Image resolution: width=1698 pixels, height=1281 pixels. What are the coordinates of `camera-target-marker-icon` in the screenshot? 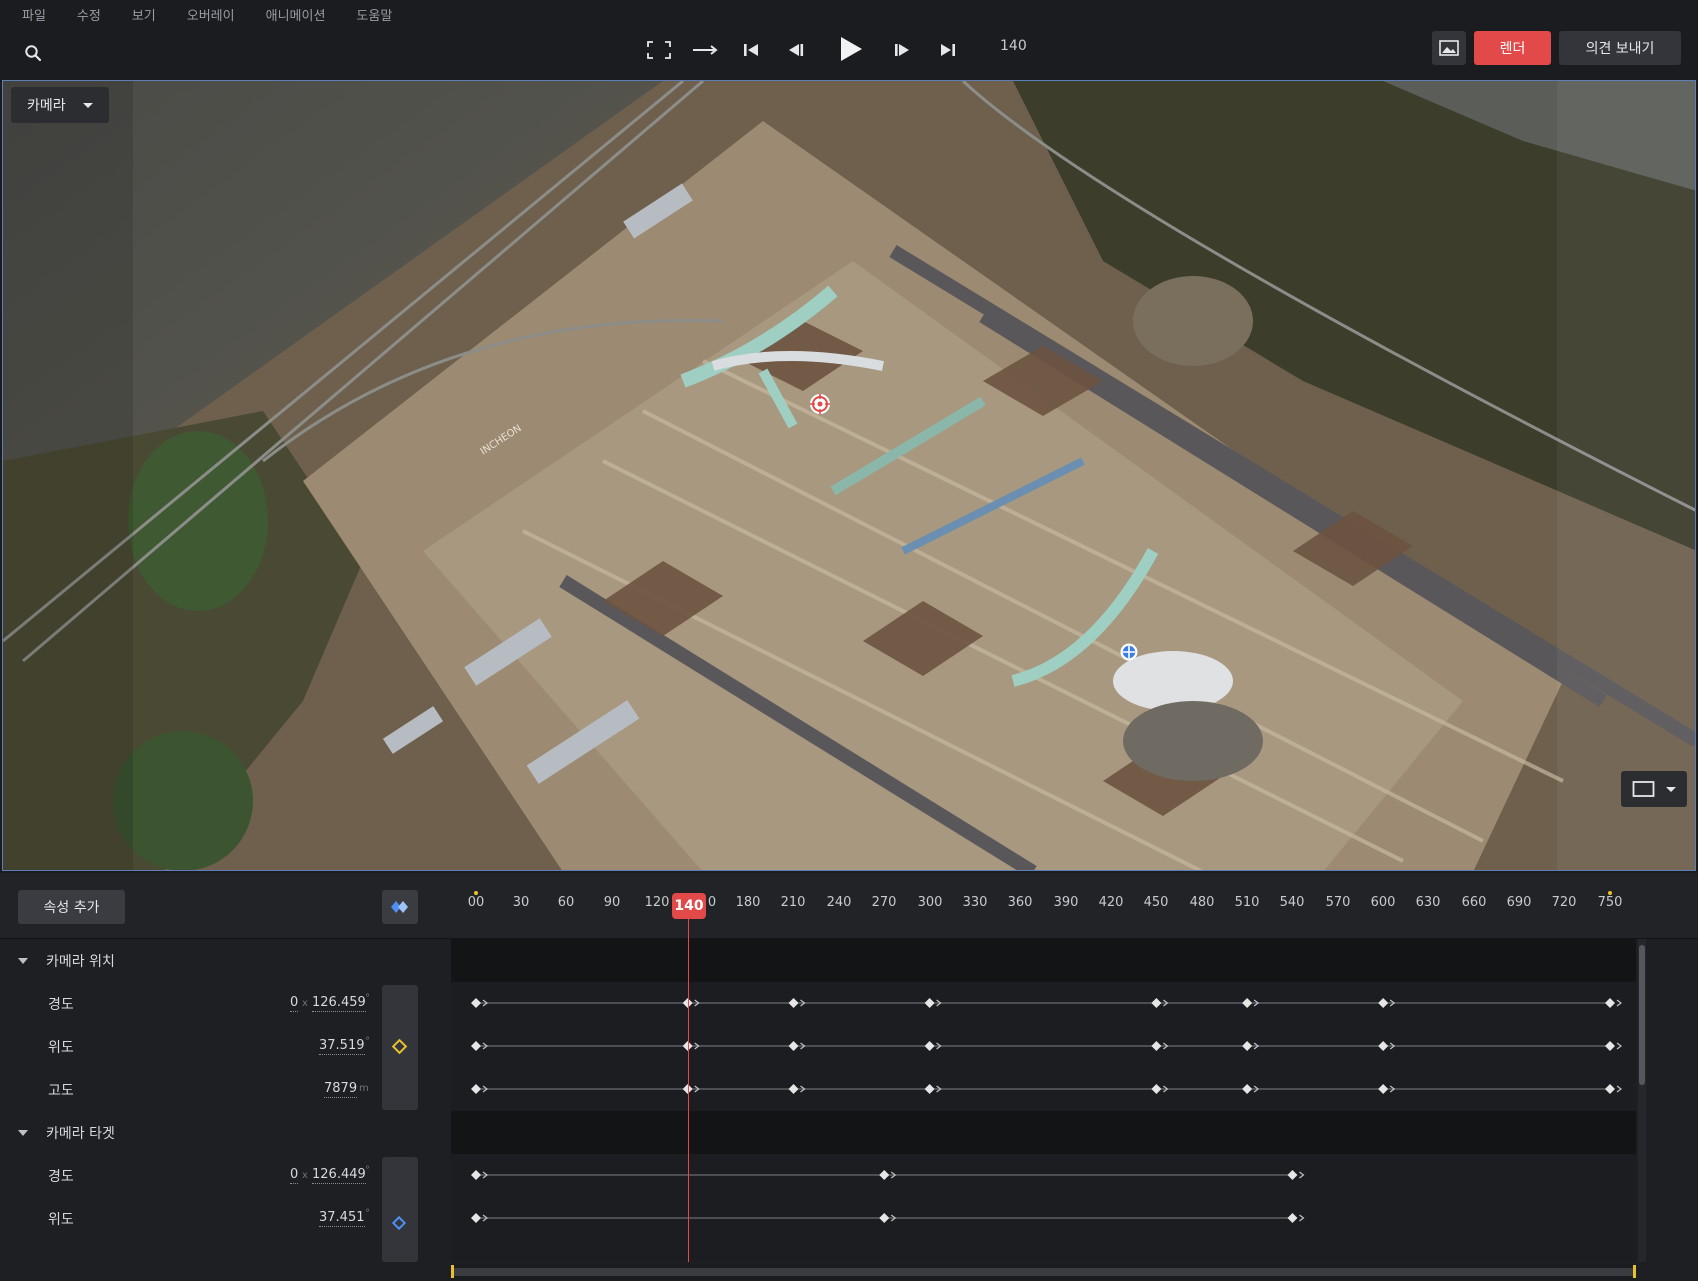 It's located at (1129, 652).